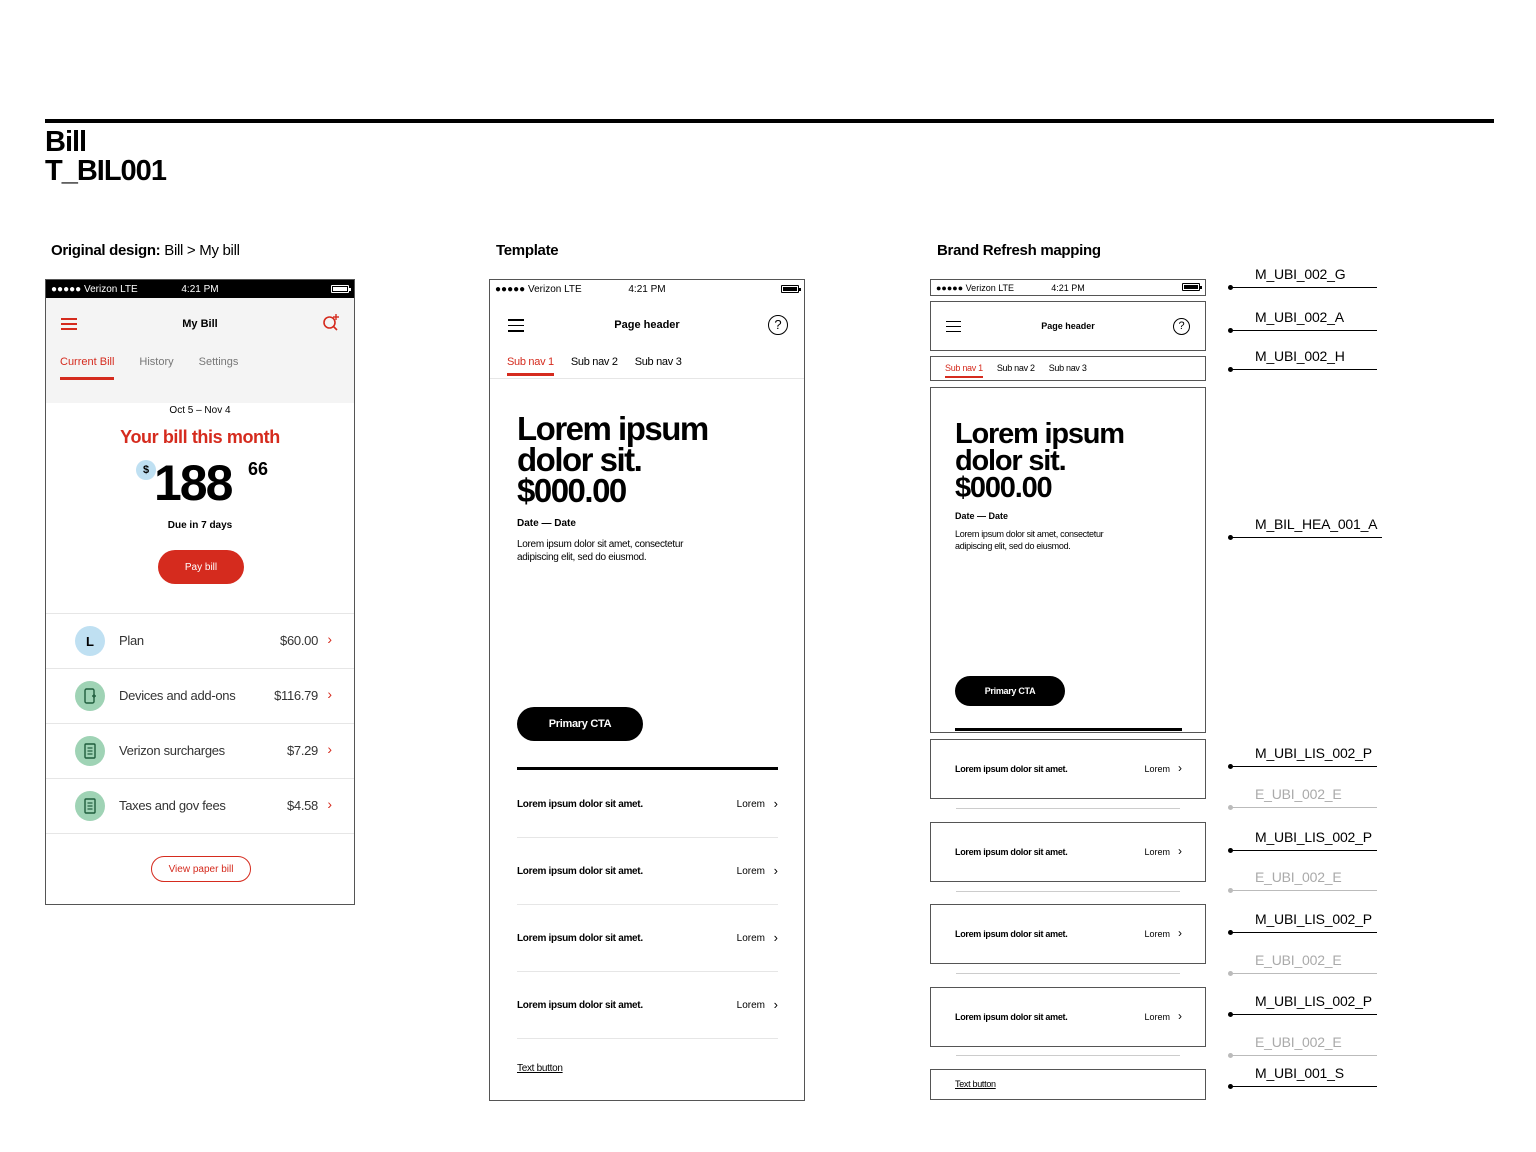  I want to click on bill-item-taxes: Taxes and gov fees $4.58 ›, so click(200, 806).